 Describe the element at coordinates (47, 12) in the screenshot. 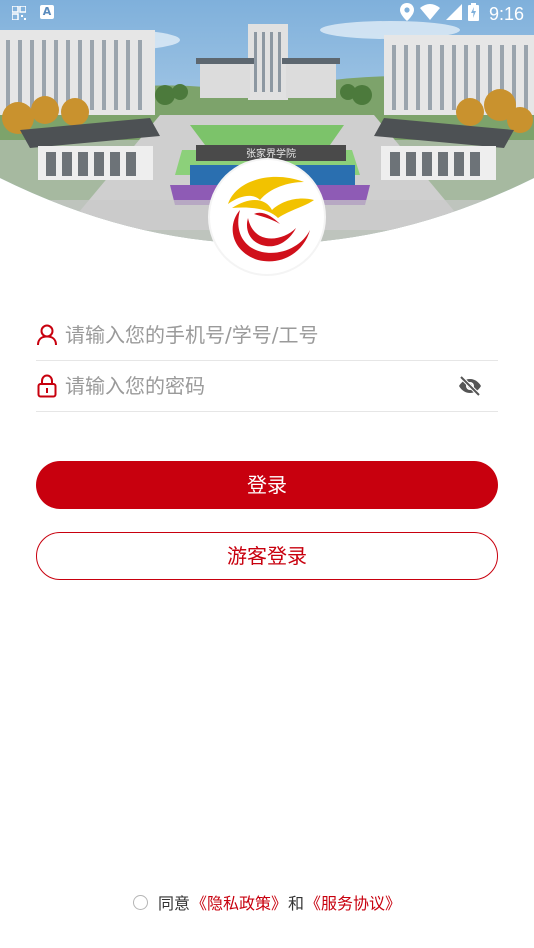

I see `a-badge-icon: A` at that location.